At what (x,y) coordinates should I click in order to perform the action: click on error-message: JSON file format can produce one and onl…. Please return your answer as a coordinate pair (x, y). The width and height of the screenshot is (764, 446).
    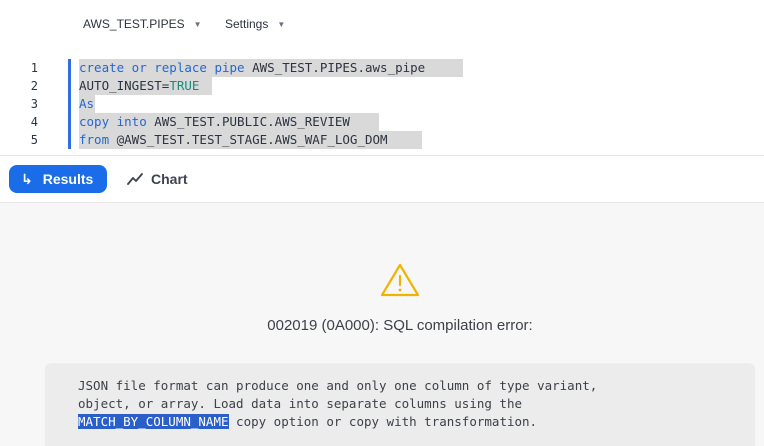
    Looking at the image, I should click on (416, 404).